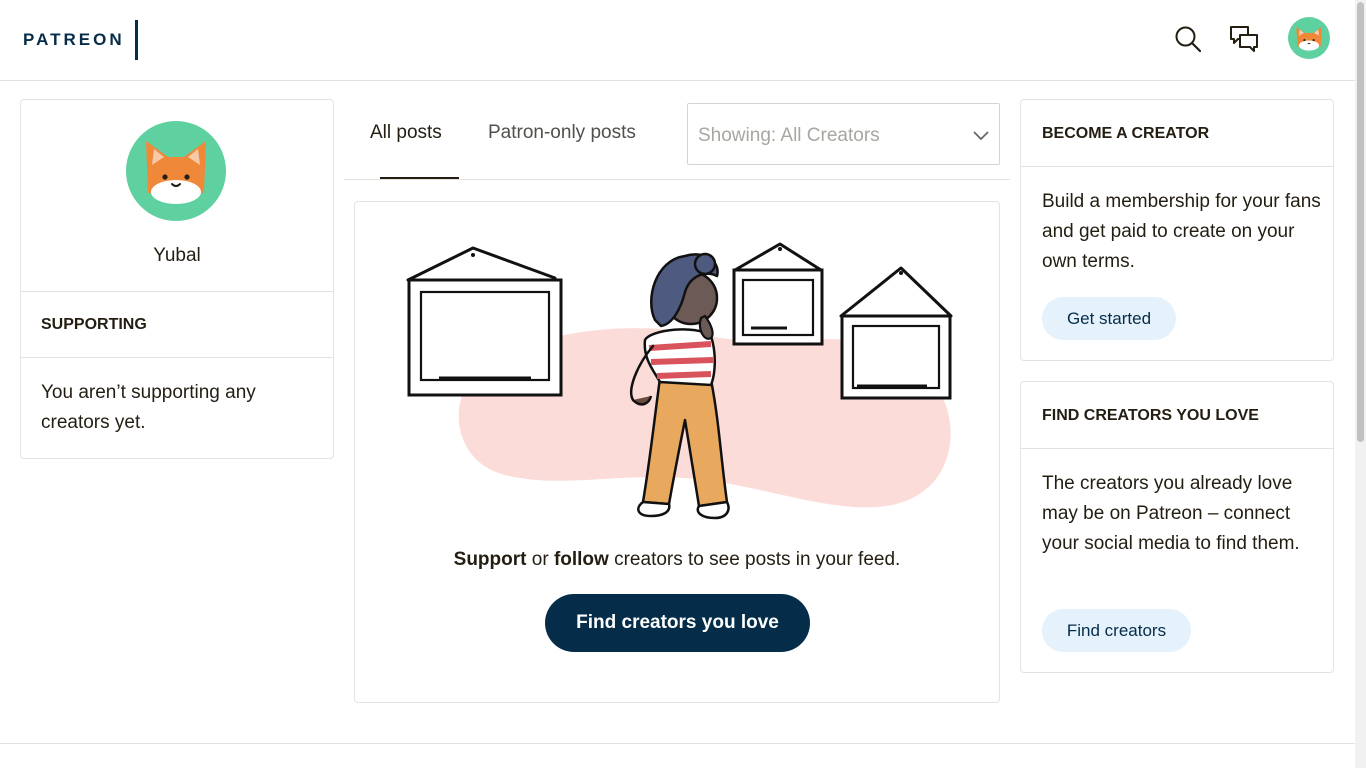 The height and width of the screenshot is (768, 1366). Describe the element at coordinates (1188, 39) in the screenshot. I see `search-icon` at that location.